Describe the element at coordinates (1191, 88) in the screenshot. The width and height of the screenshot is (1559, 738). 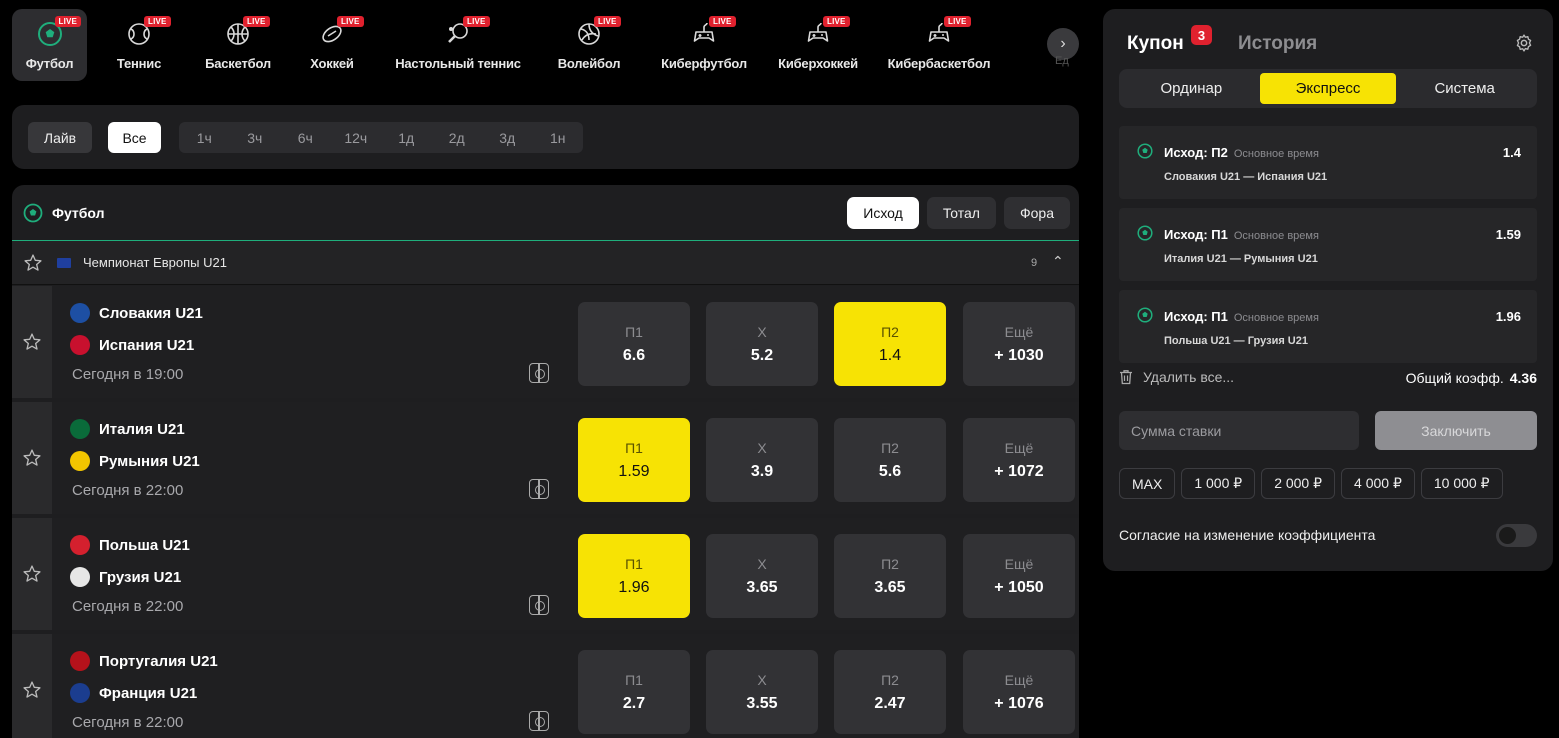
I see `bet-type-0: Ординар` at that location.